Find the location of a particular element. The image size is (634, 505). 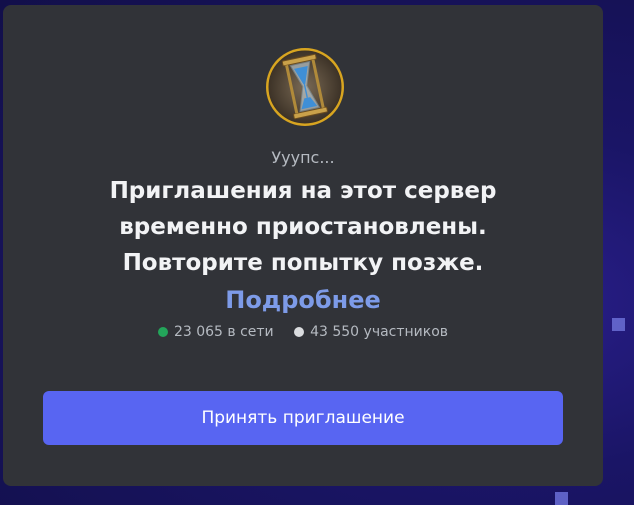

members-stat: 43 550 участников is located at coordinates (371, 332).